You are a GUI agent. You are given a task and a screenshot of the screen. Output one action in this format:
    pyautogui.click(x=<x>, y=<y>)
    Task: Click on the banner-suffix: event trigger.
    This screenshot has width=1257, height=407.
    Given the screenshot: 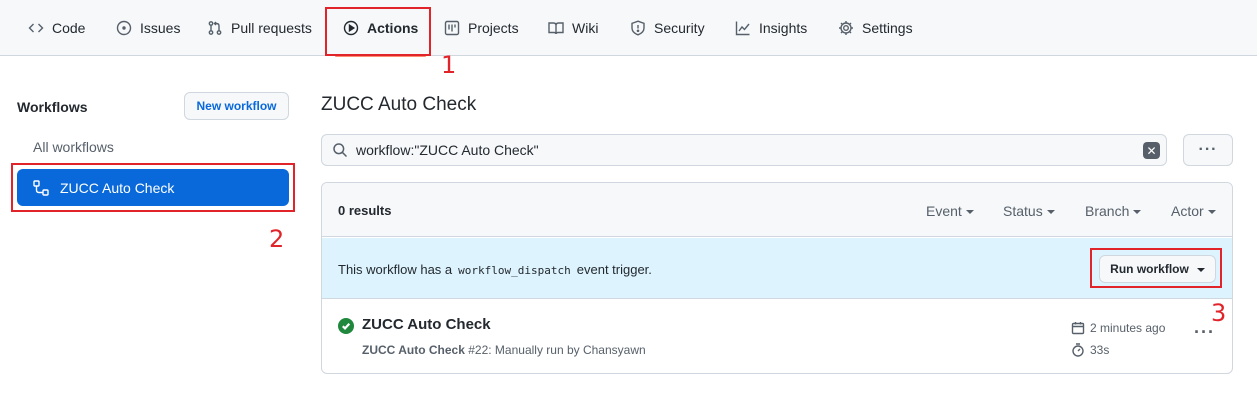 What is the action you would take?
    pyautogui.click(x=614, y=269)
    